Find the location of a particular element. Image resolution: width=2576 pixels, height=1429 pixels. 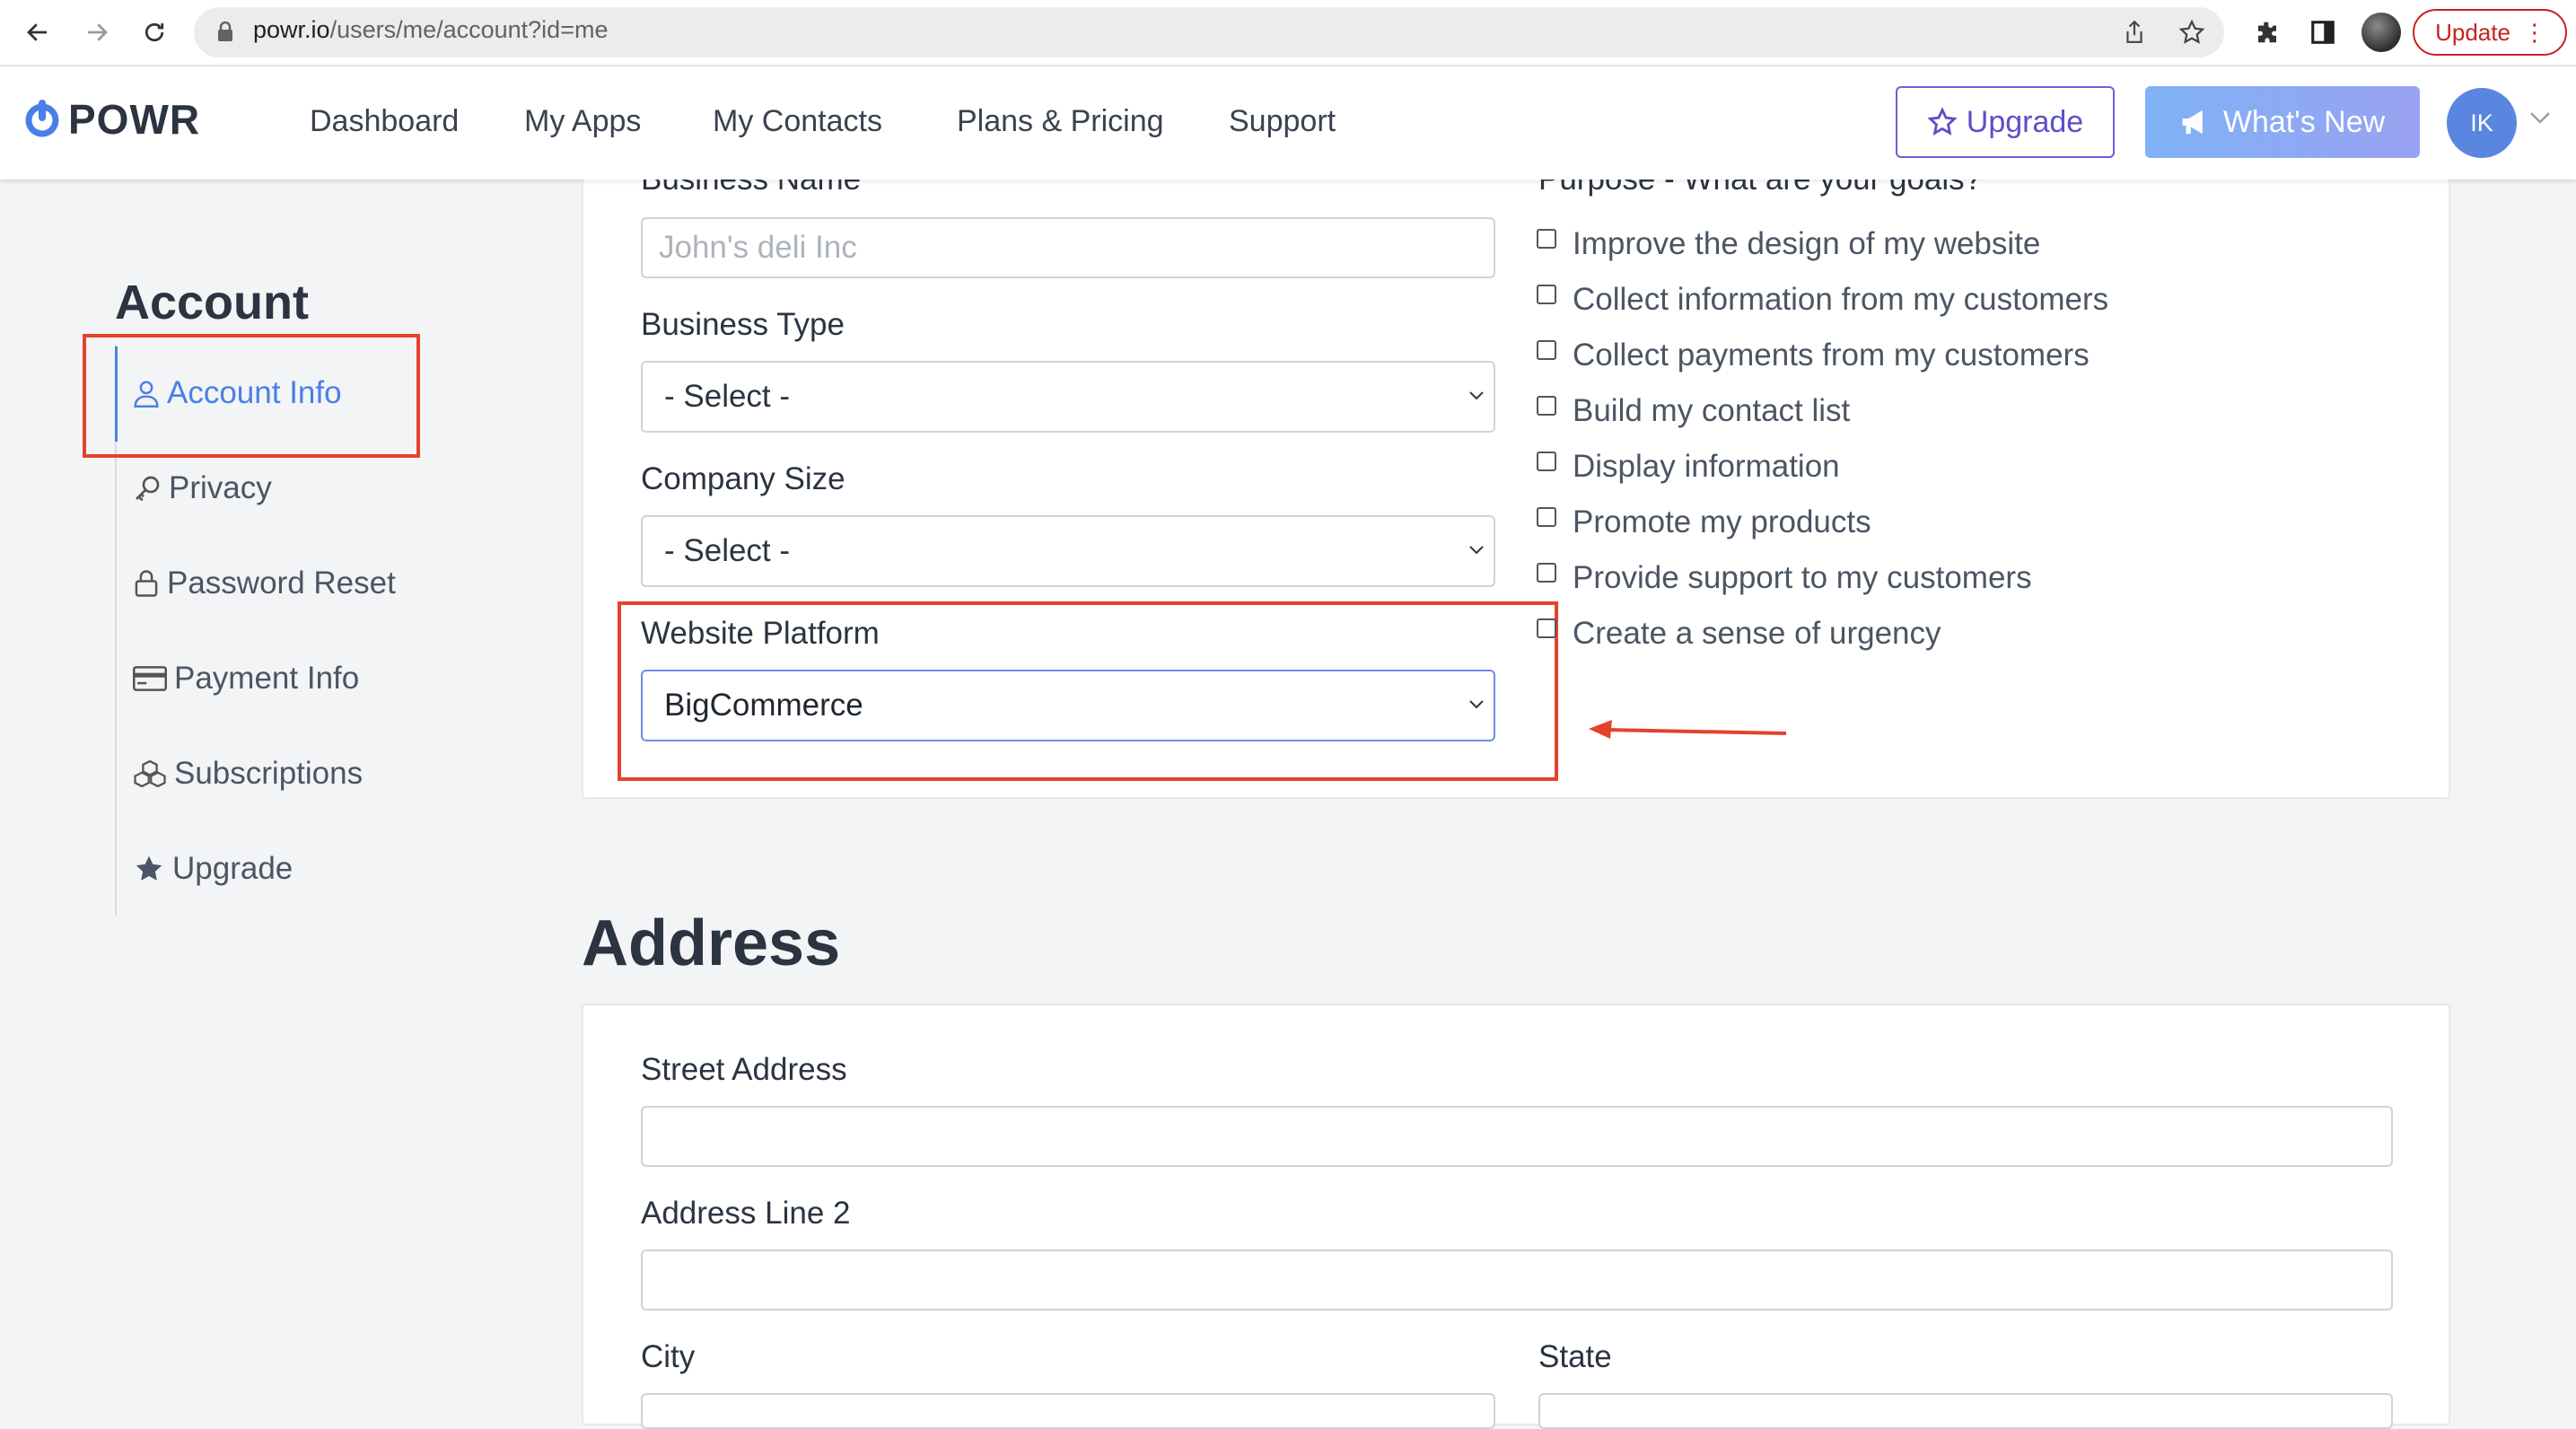

sidebar-item-password-reset: Password Reset is located at coordinates (264, 583).